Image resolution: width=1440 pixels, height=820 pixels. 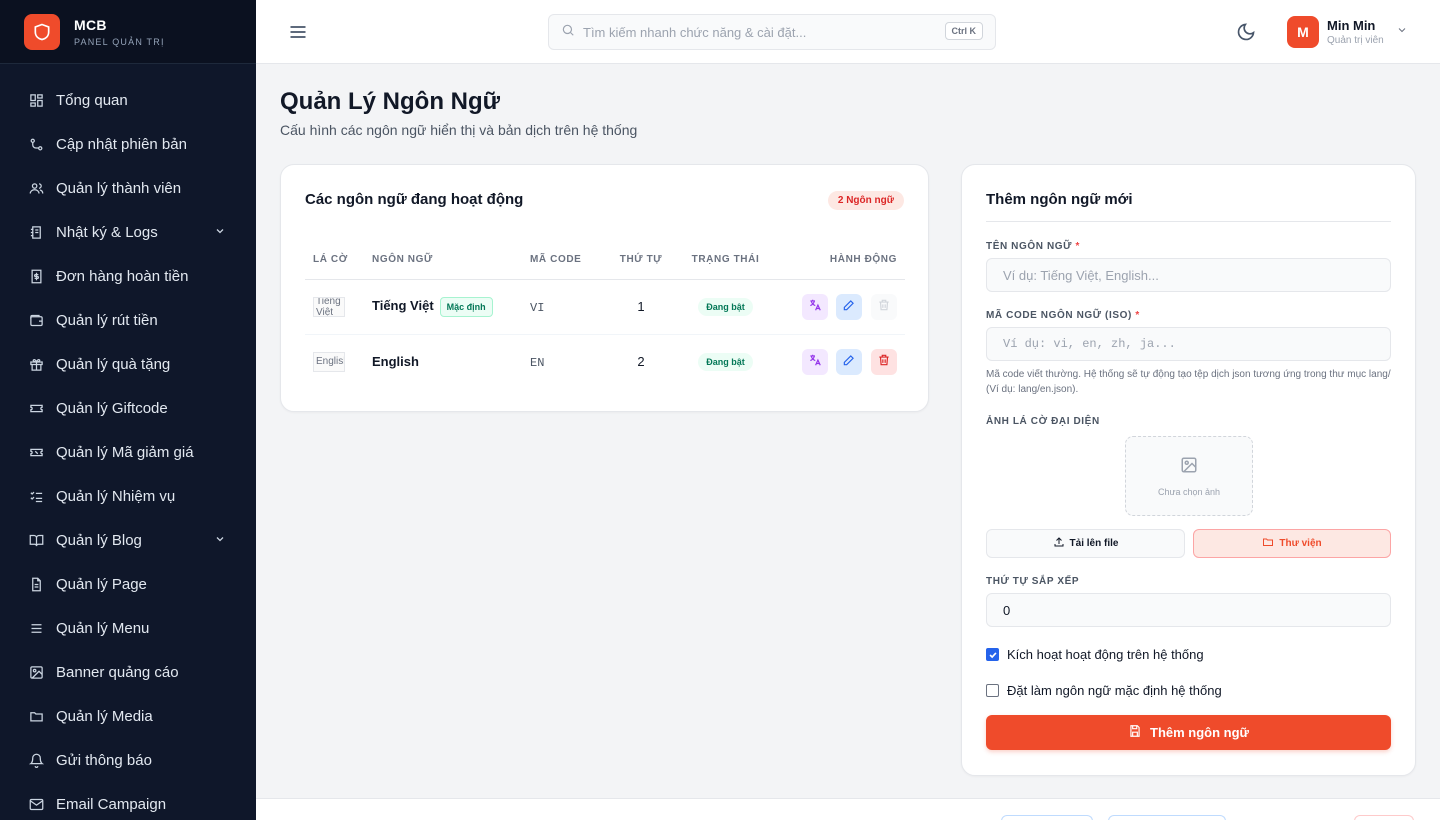 I want to click on sidebar-item-label: Quản lý Menu, so click(x=103, y=628).